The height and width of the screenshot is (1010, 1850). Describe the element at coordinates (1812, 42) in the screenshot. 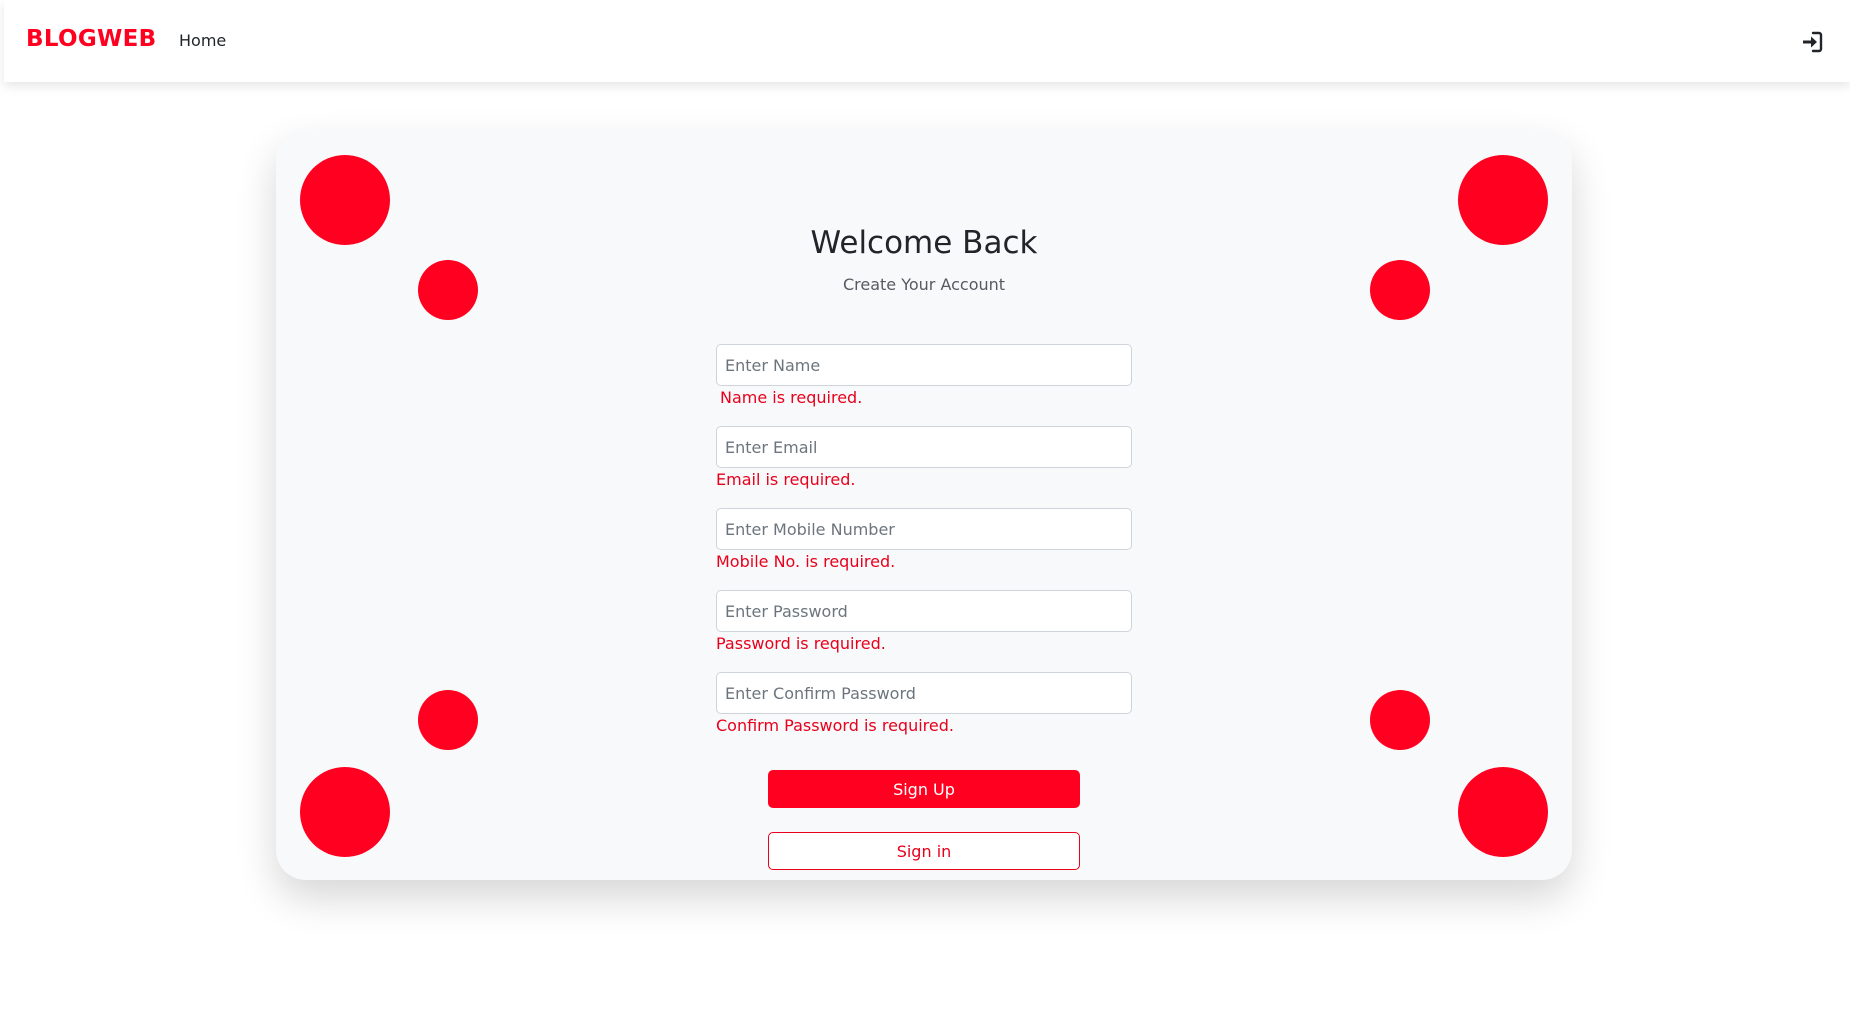

I see `sign-in-icon` at that location.